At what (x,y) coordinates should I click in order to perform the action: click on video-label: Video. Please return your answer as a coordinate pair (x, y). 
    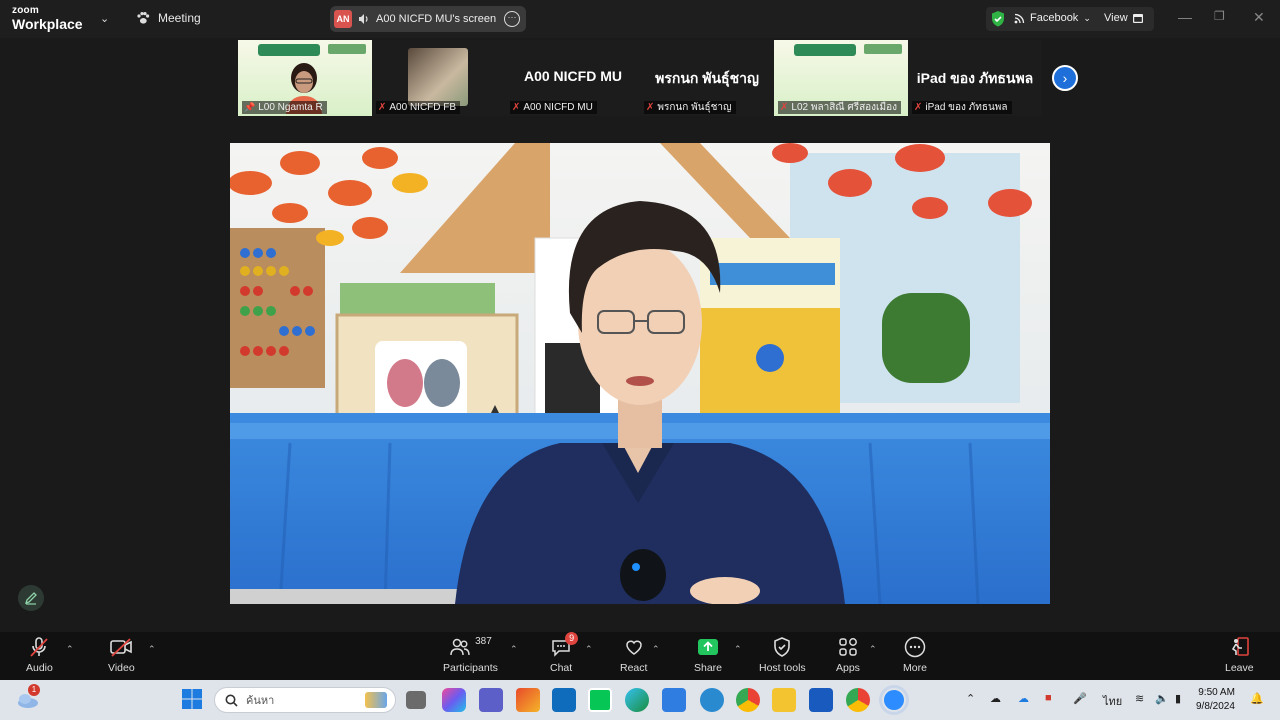
    Looking at the image, I should click on (121, 668).